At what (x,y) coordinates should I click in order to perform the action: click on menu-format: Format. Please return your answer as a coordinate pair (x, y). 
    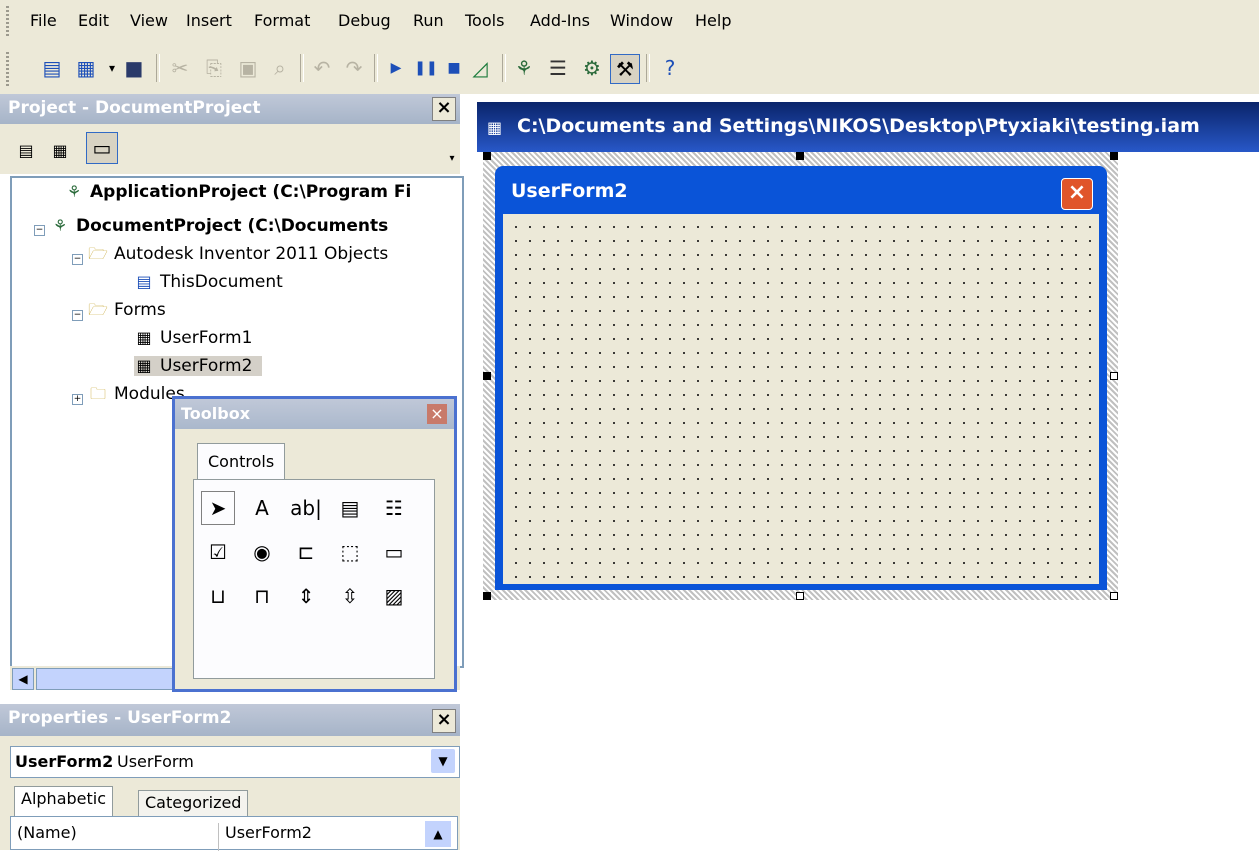
    Looking at the image, I should click on (282, 20).